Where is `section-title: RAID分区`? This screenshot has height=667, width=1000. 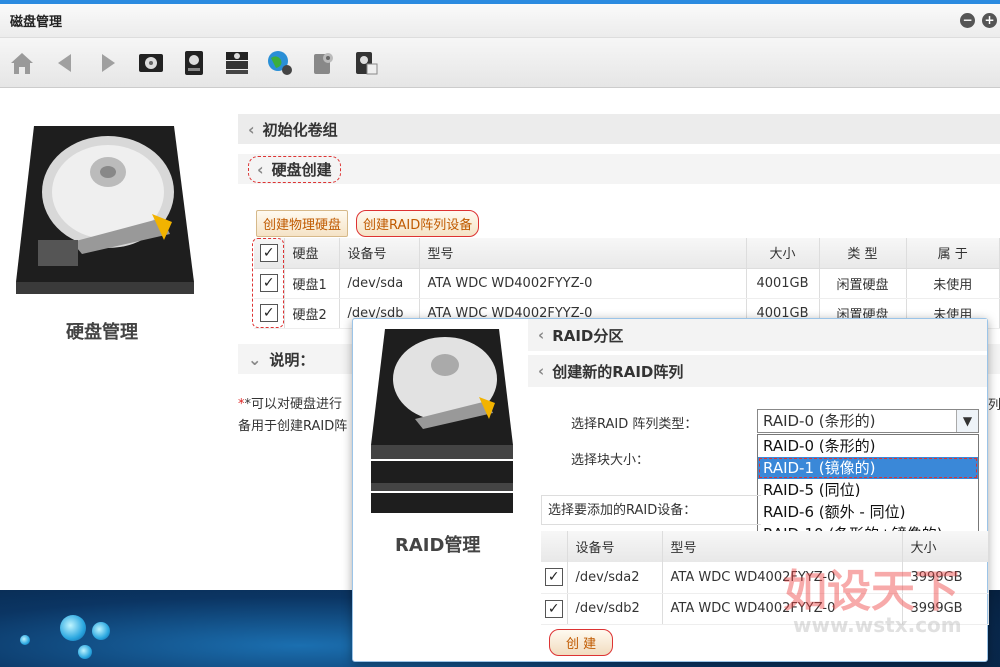
section-title: RAID分区 is located at coordinates (588, 335).